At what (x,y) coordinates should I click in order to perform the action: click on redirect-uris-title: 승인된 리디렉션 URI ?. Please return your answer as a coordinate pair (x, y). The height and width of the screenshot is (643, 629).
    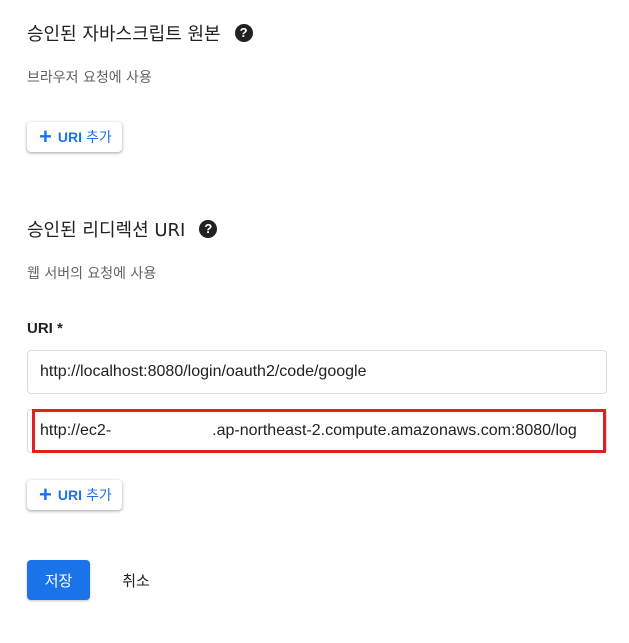
    Looking at the image, I should click on (122, 229).